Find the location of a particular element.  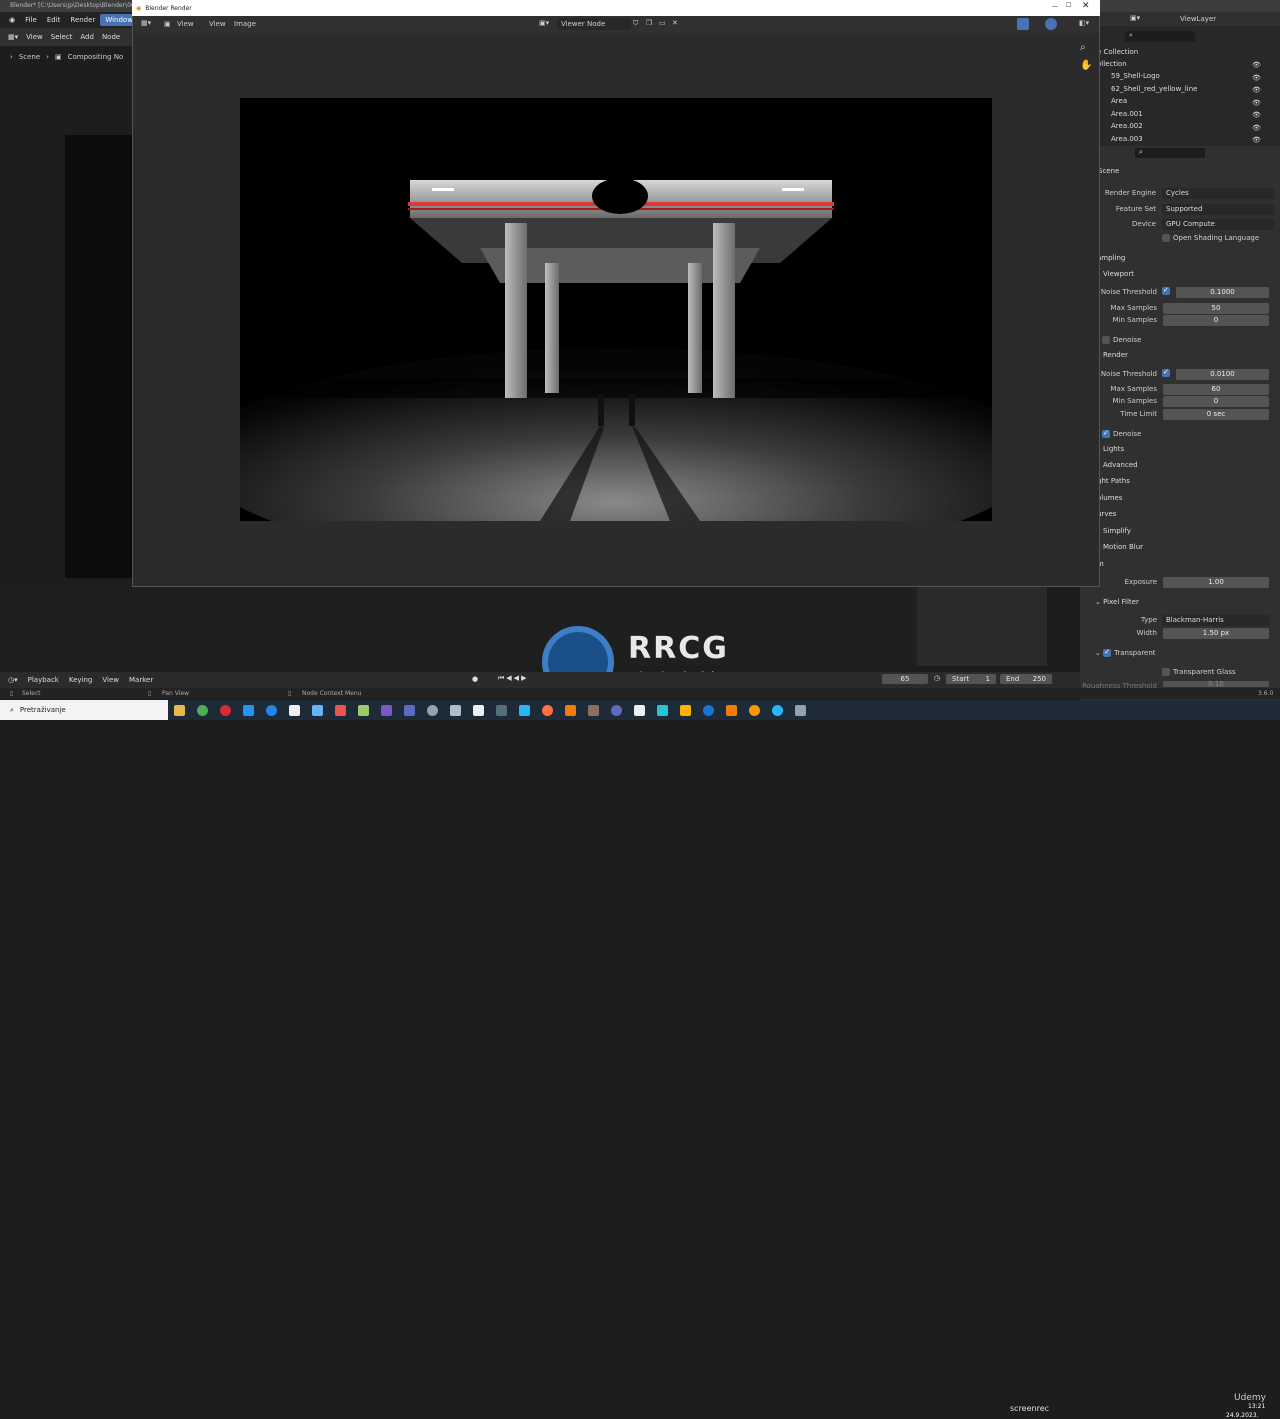

timeline-editor-icon: ◷▾ is located at coordinates (13, 680).